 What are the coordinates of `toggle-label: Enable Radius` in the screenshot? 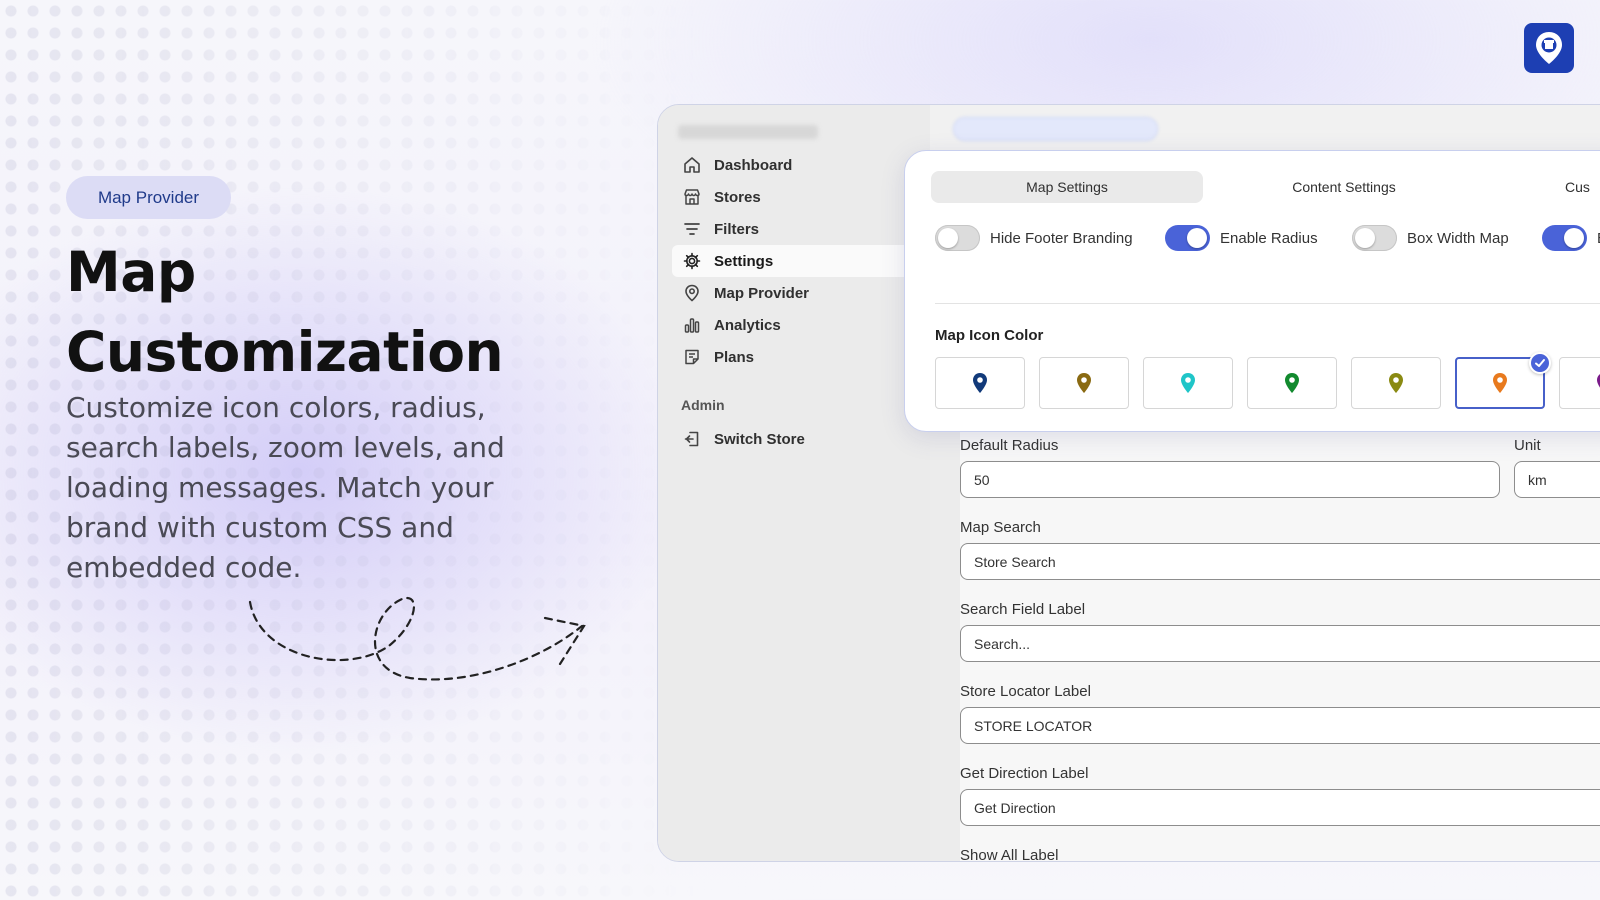 It's located at (1269, 238).